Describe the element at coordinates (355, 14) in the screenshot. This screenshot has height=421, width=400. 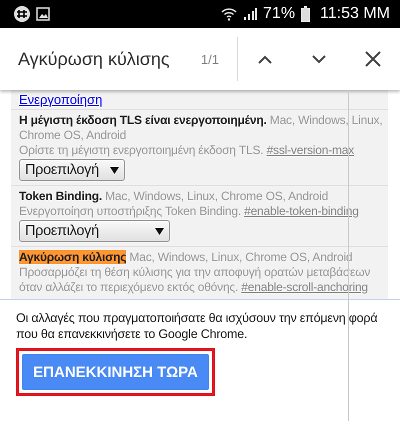
I see `clock: 11:53 ΜΜ` at that location.